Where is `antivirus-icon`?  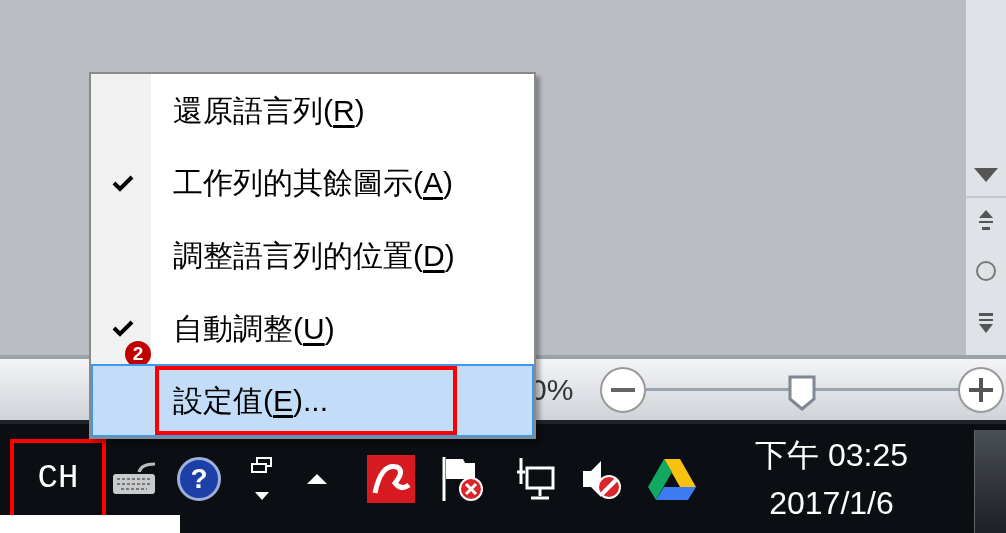
antivirus-icon is located at coordinates (391, 478).